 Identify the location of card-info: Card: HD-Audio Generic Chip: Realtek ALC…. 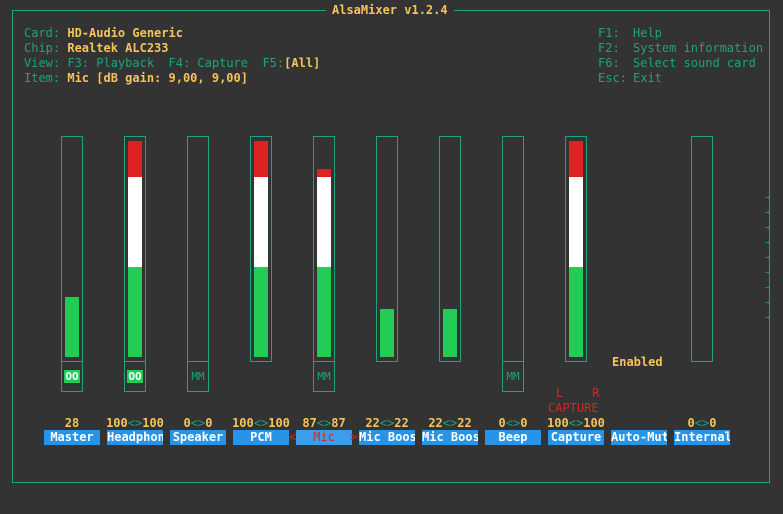
(172, 56).